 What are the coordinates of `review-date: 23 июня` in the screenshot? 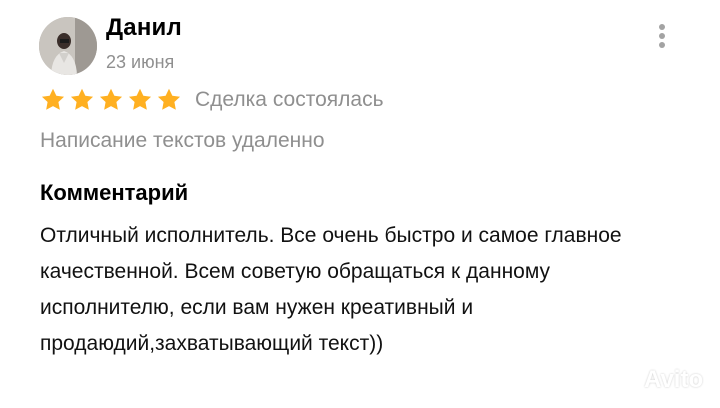 It's located at (140, 62).